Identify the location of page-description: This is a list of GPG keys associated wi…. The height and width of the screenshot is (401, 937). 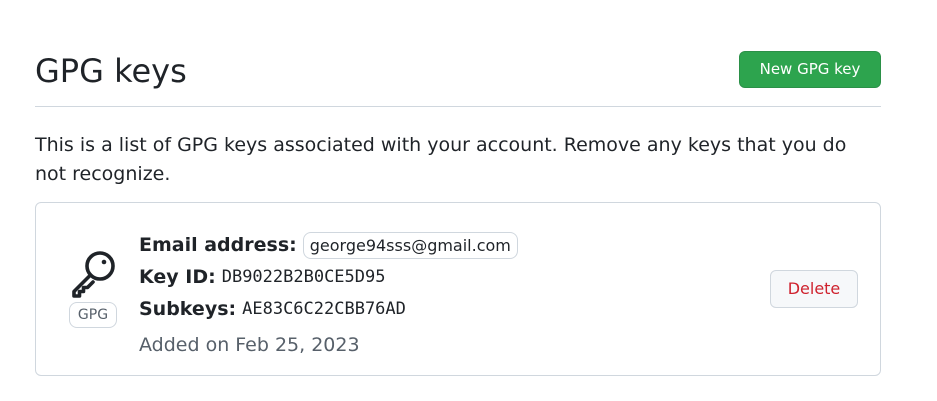
(441, 159).